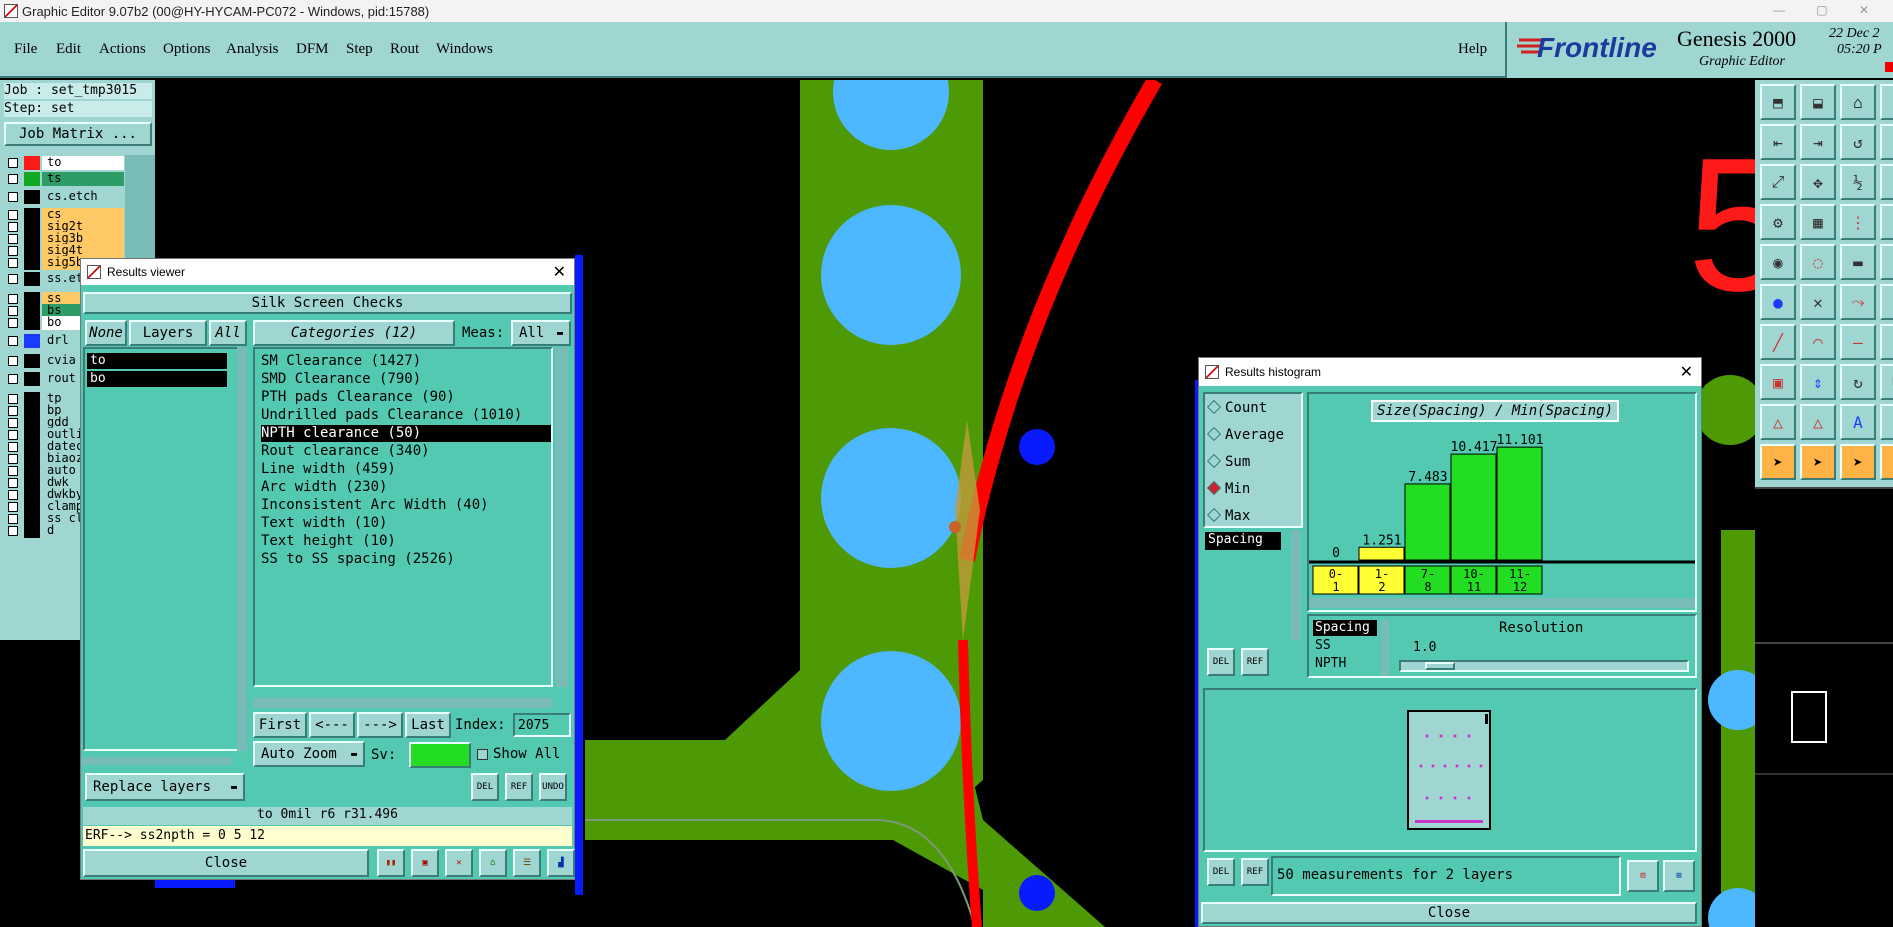 The height and width of the screenshot is (927, 1893). What do you see at coordinates (406, 415) in the screenshot?
I see `category-item: Undrilled pads Clearance (1010)` at bounding box center [406, 415].